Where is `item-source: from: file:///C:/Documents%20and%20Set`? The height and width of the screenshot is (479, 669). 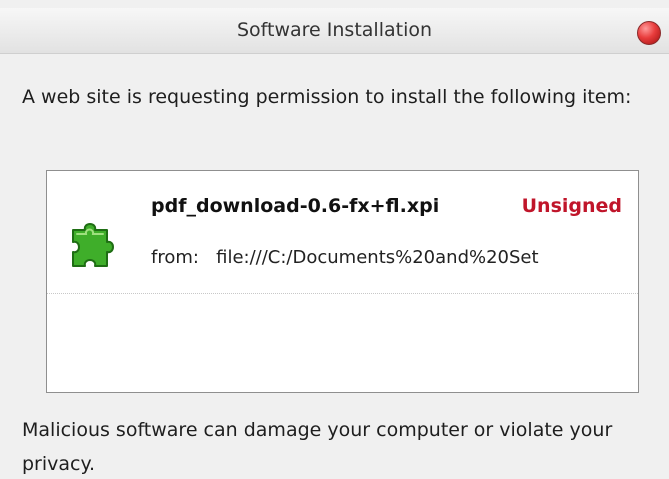
item-source: from: file:///C:/Documents%20and%20Set is located at coordinates (345, 257).